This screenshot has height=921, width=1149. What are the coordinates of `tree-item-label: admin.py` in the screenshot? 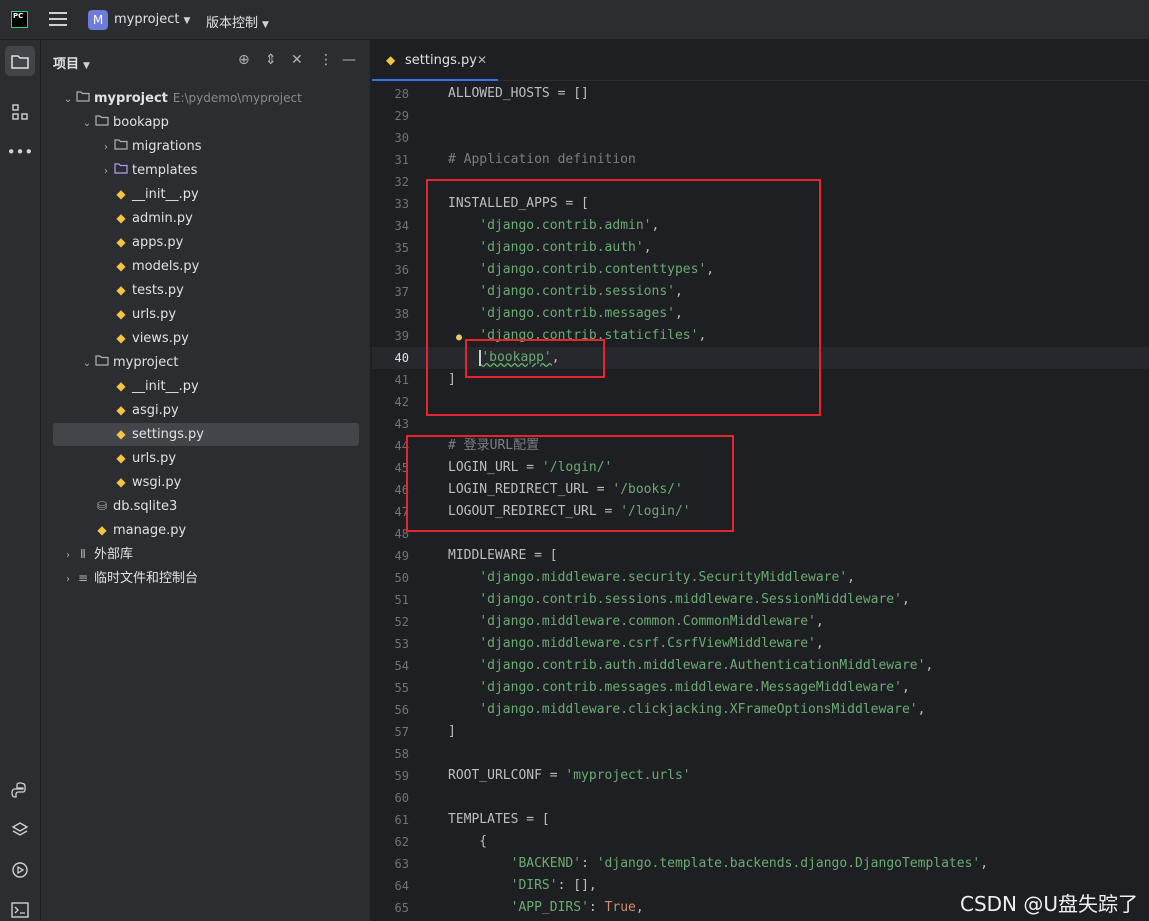 It's located at (162, 218).